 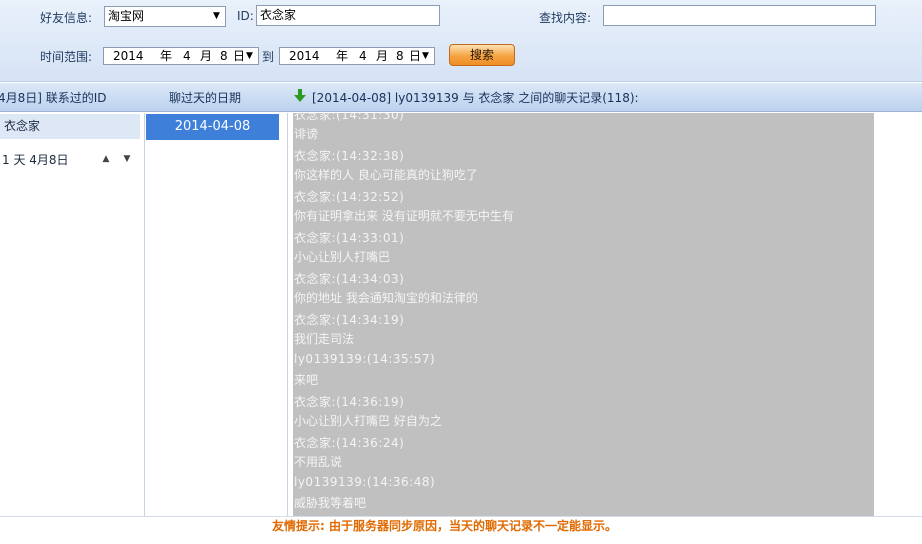 I want to click on contacts-column-header: 4月8日] 联系过的ID, so click(x=53, y=98).